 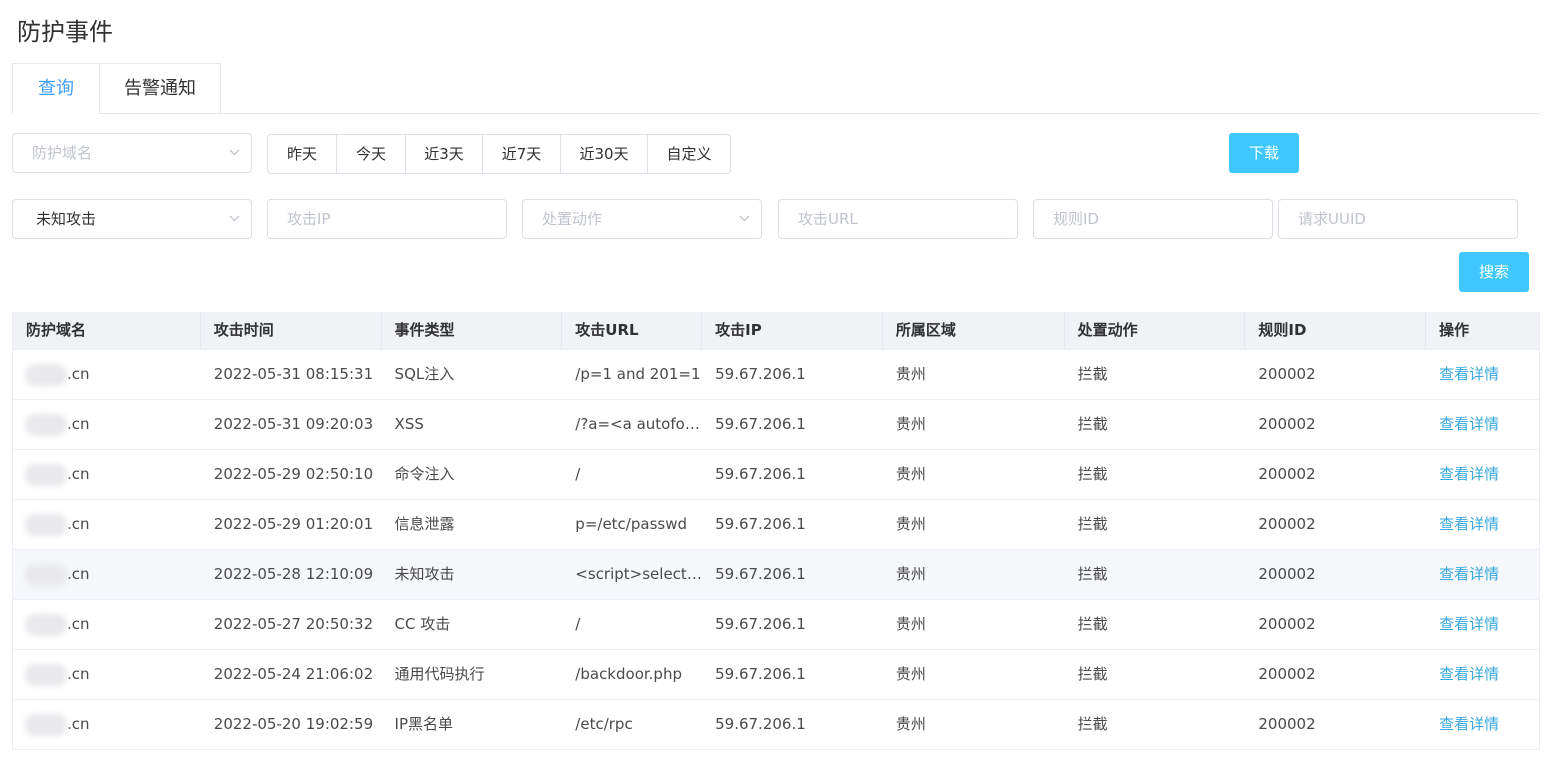 What do you see at coordinates (132, 219) in the screenshot?
I see `attack-type-select: 未知攻击` at bounding box center [132, 219].